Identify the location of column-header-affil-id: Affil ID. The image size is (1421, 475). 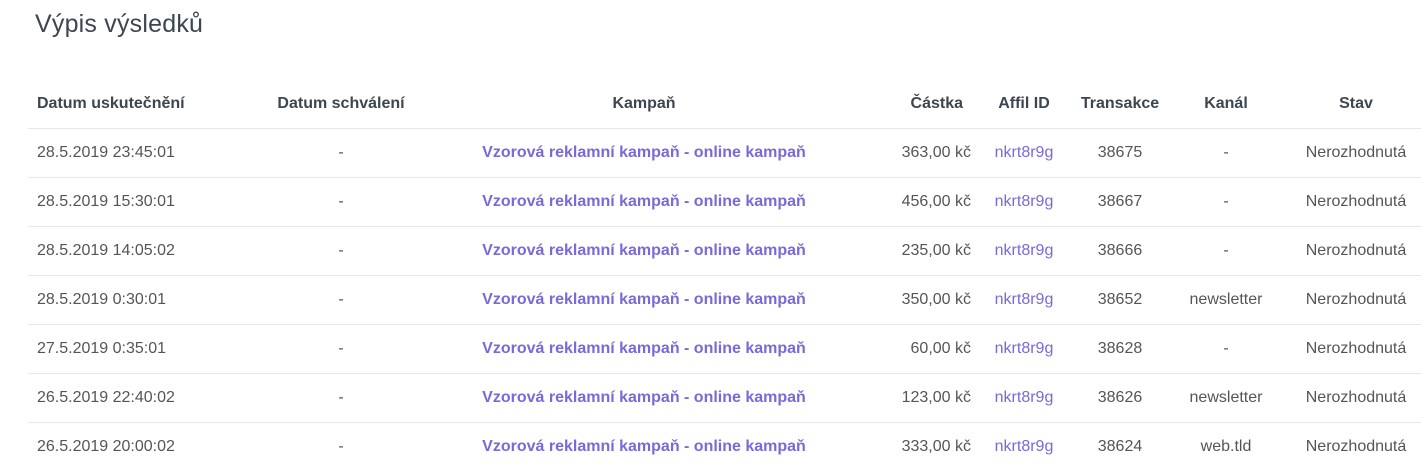
(1024, 104).